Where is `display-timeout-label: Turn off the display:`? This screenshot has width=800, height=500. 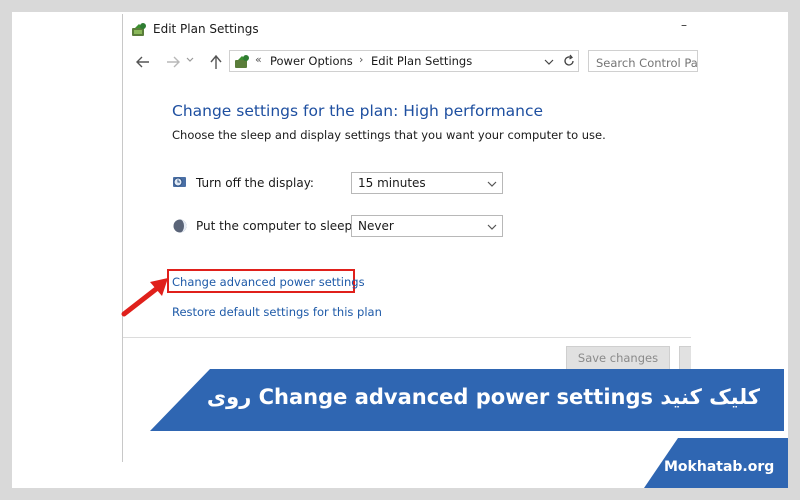
display-timeout-label: Turn off the display: is located at coordinates (255, 183).